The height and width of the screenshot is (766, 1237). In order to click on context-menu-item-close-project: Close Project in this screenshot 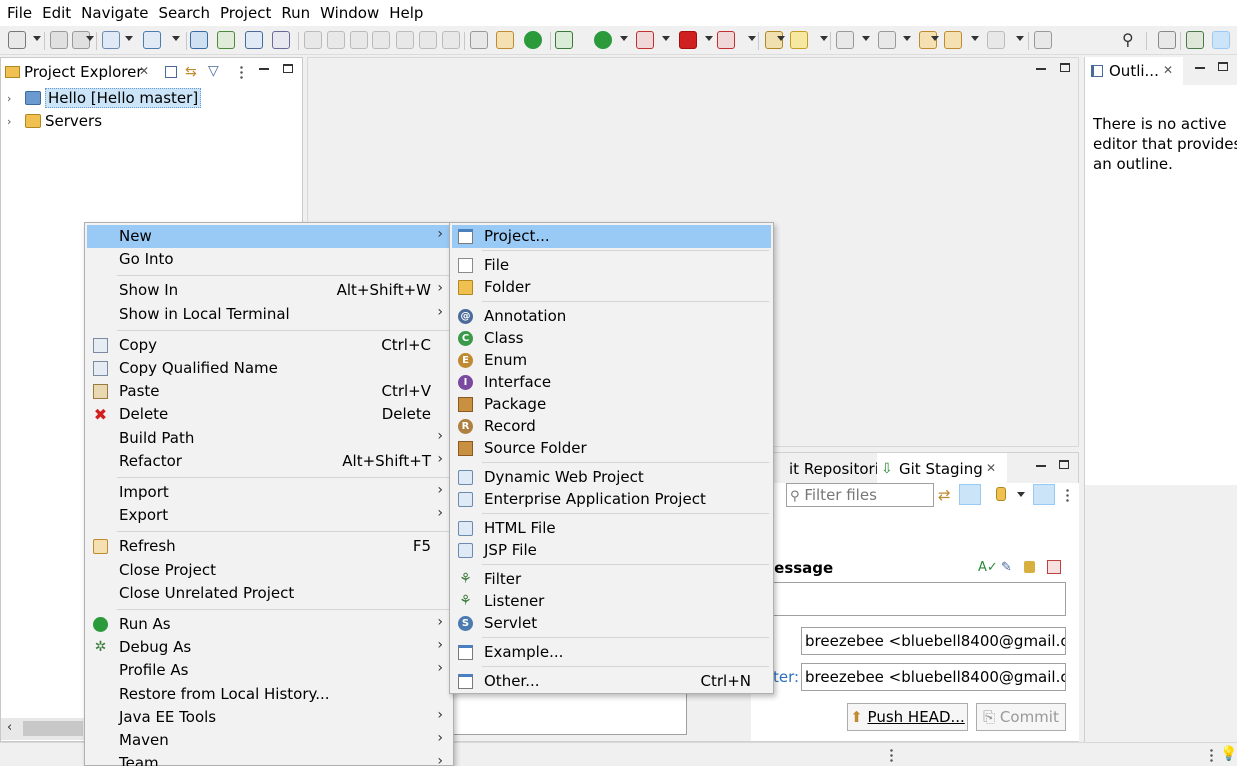, I will do `click(269, 570)`.